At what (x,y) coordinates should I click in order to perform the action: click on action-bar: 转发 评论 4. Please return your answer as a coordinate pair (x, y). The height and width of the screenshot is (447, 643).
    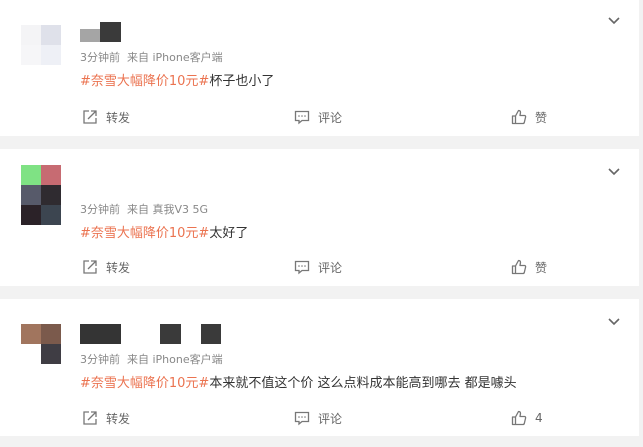
    Looking at the image, I should click on (319, 418).